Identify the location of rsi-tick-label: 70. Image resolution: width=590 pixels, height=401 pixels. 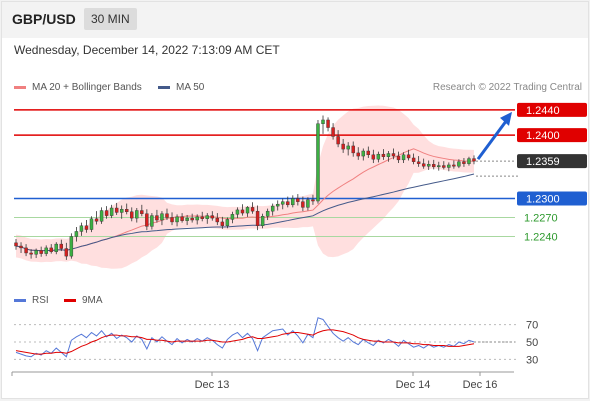
(532, 326).